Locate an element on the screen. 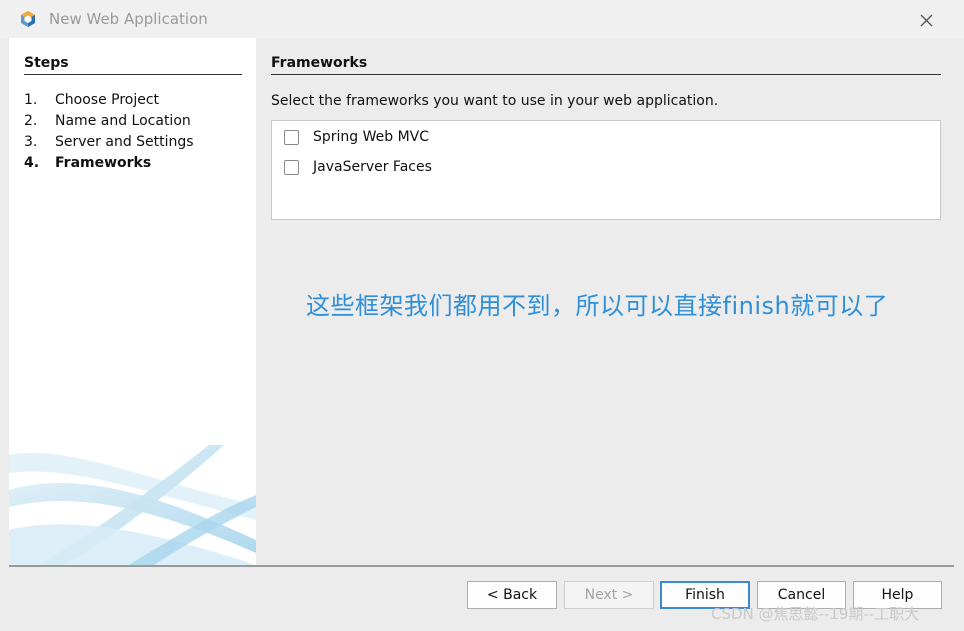 This screenshot has height=631, width=964. step-number: 4. is located at coordinates (32, 163).